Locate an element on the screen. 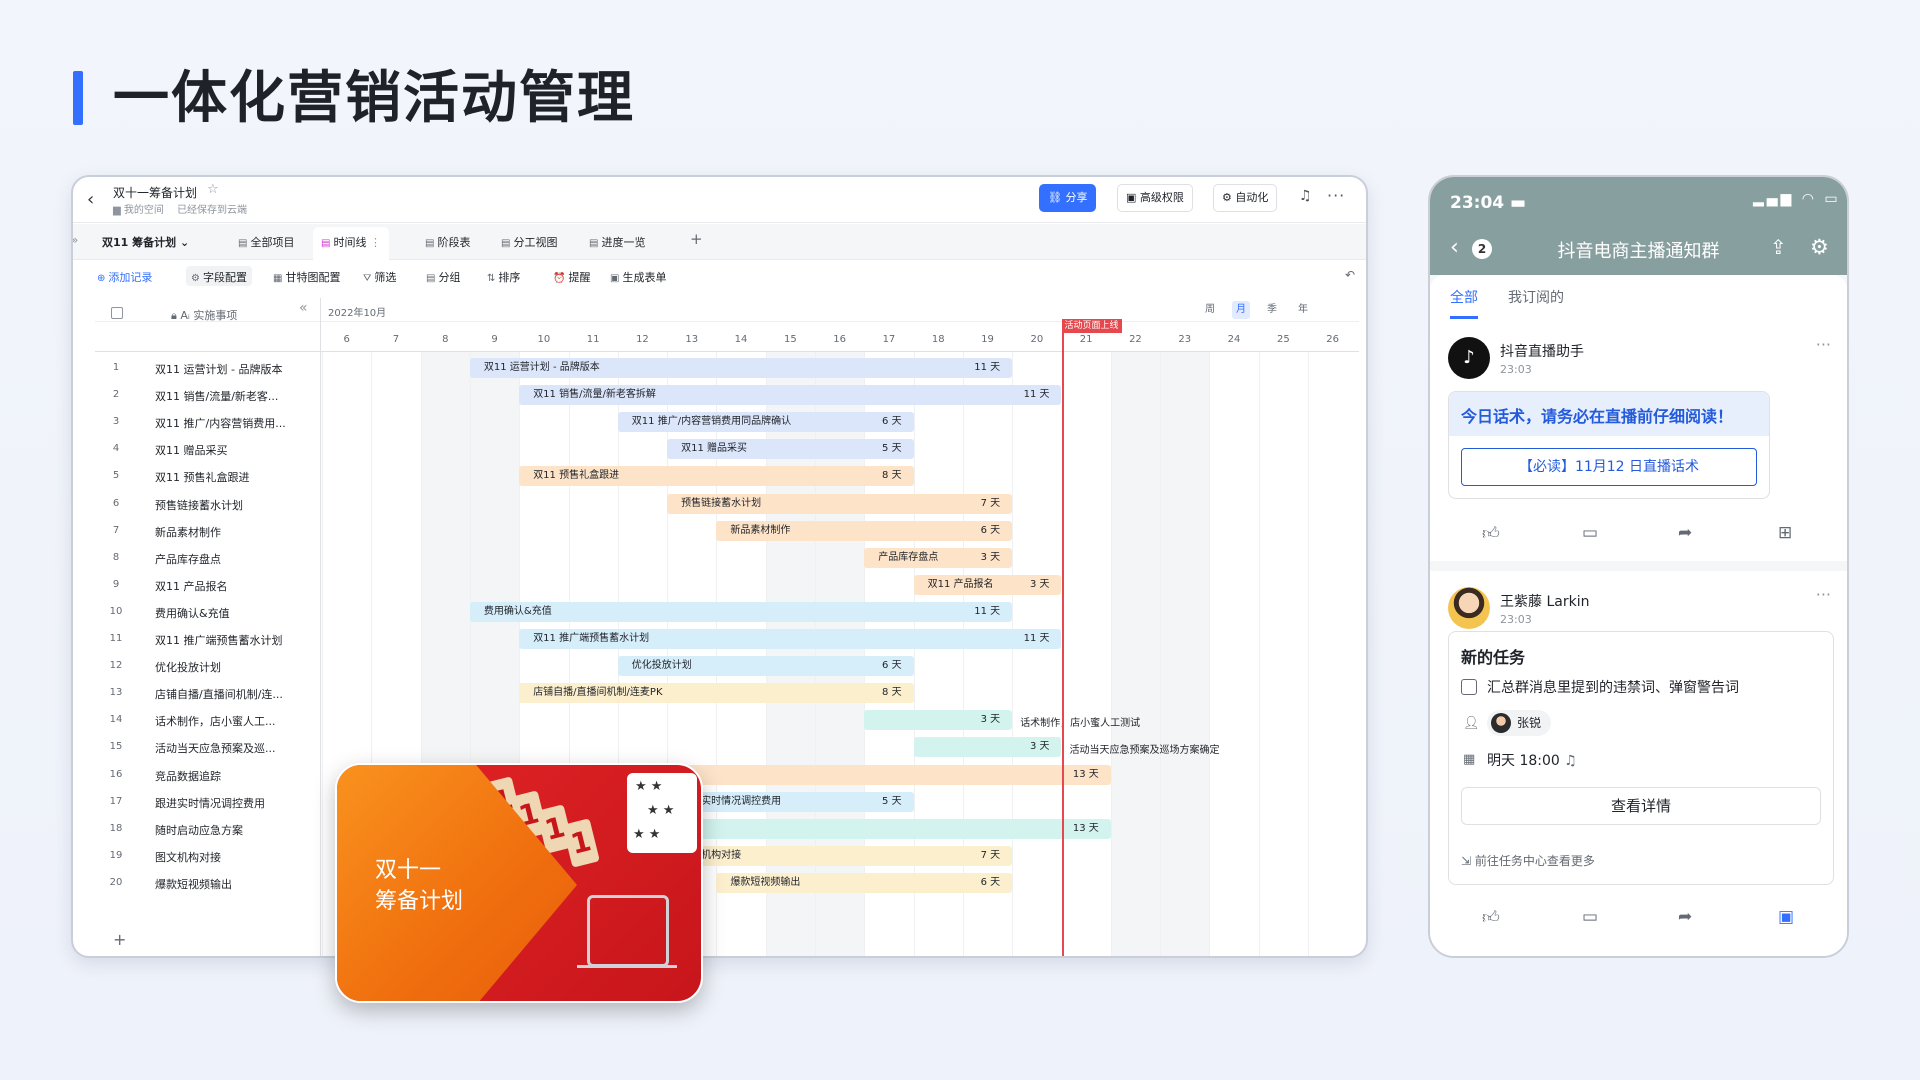  group-button: ▤ 分组 is located at coordinates (443, 277).